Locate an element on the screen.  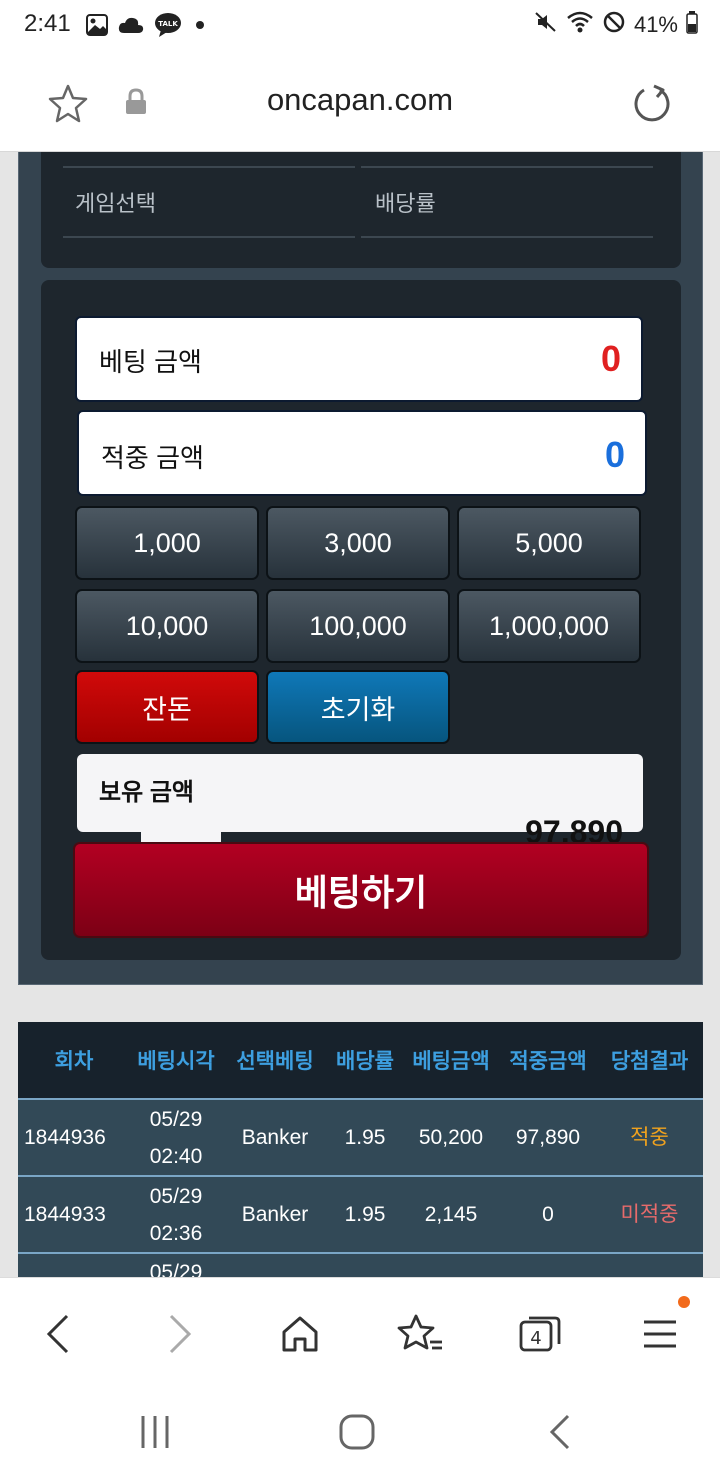
chip-button-5000: 5,000 is located at coordinates (549, 543).